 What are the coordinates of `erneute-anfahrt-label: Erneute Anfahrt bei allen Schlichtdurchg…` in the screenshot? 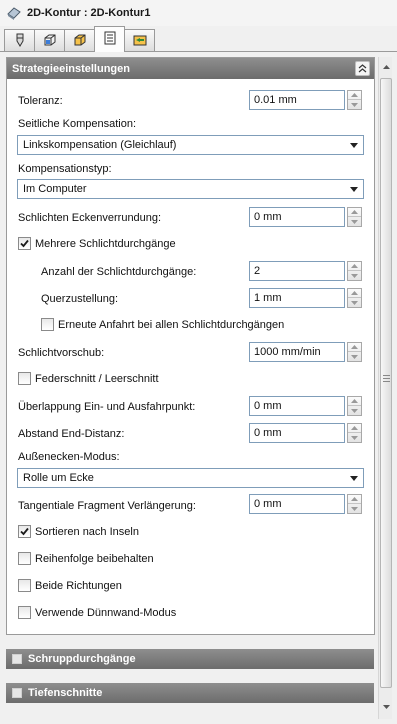 It's located at (171, 325).